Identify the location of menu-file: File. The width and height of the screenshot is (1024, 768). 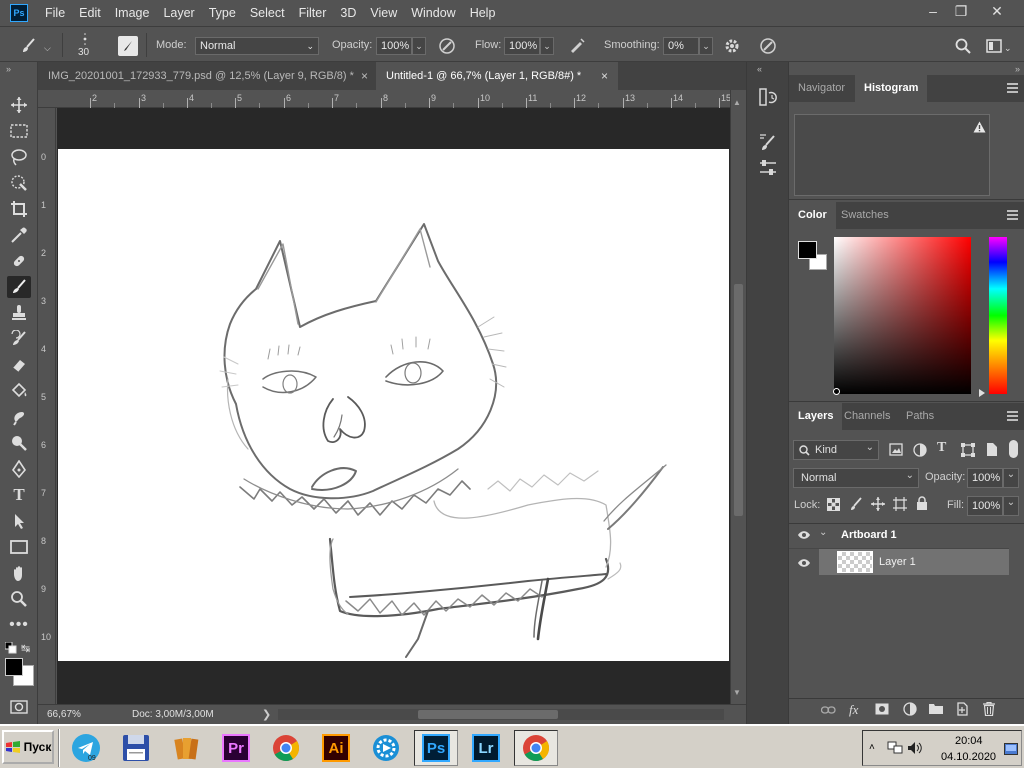
(55, 13).